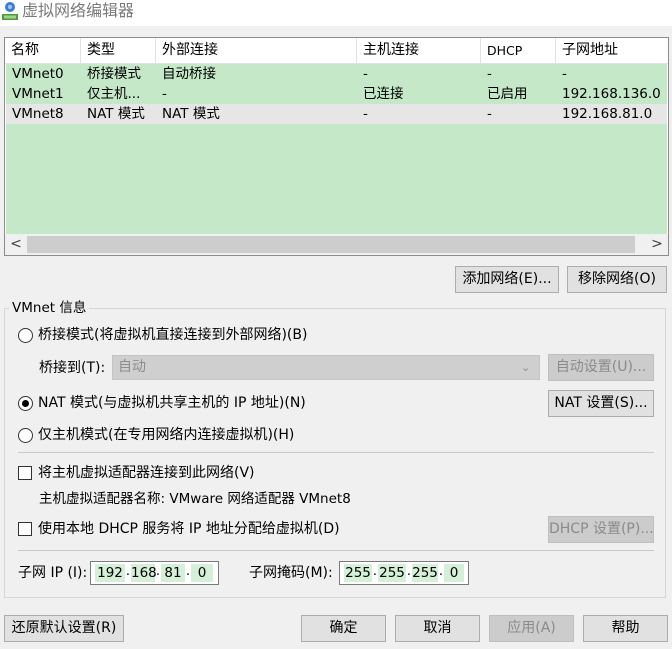  What do you see at coordinates (612, 50) in the screenshot?
I see `column-header-subnet: 子网地址` at bounding box center [612, 50].